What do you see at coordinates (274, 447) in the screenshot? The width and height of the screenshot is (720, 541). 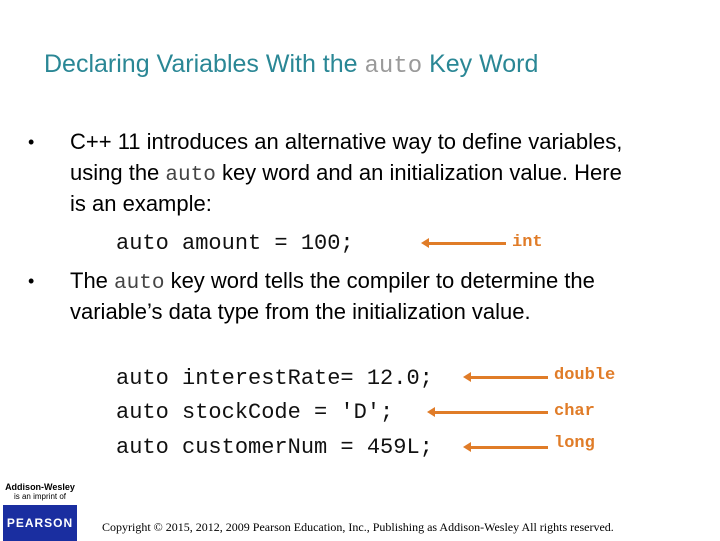 I see `code-example: auto customerNum = 459L;` at bounding box center [274, 447].